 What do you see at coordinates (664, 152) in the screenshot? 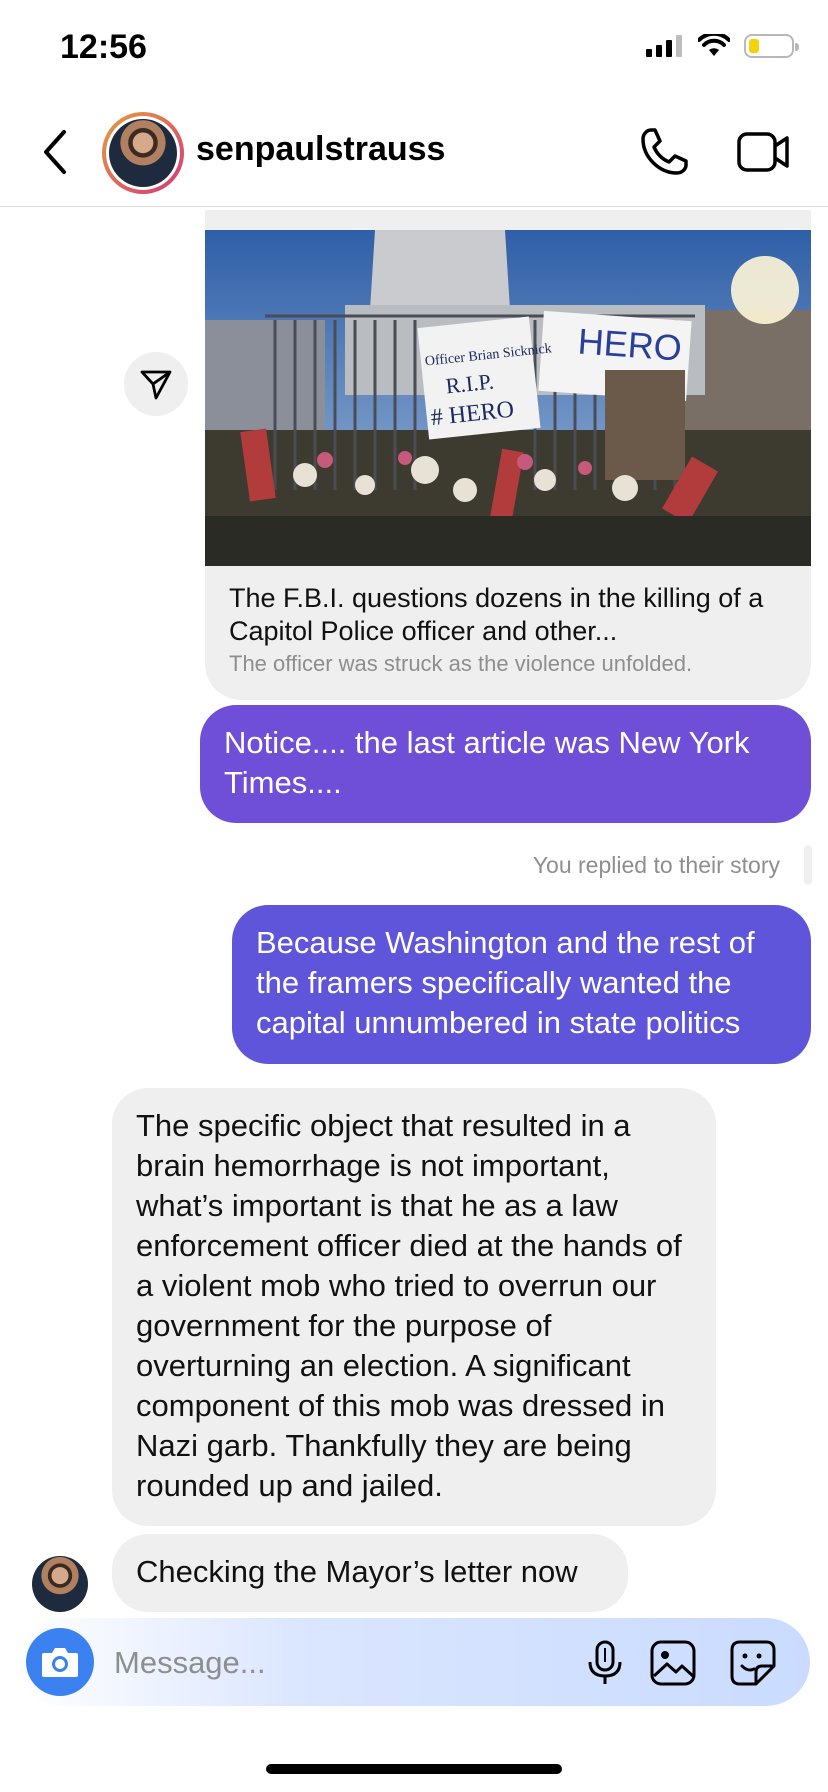
I see `phone-icon` at bounding box center [664, 152].